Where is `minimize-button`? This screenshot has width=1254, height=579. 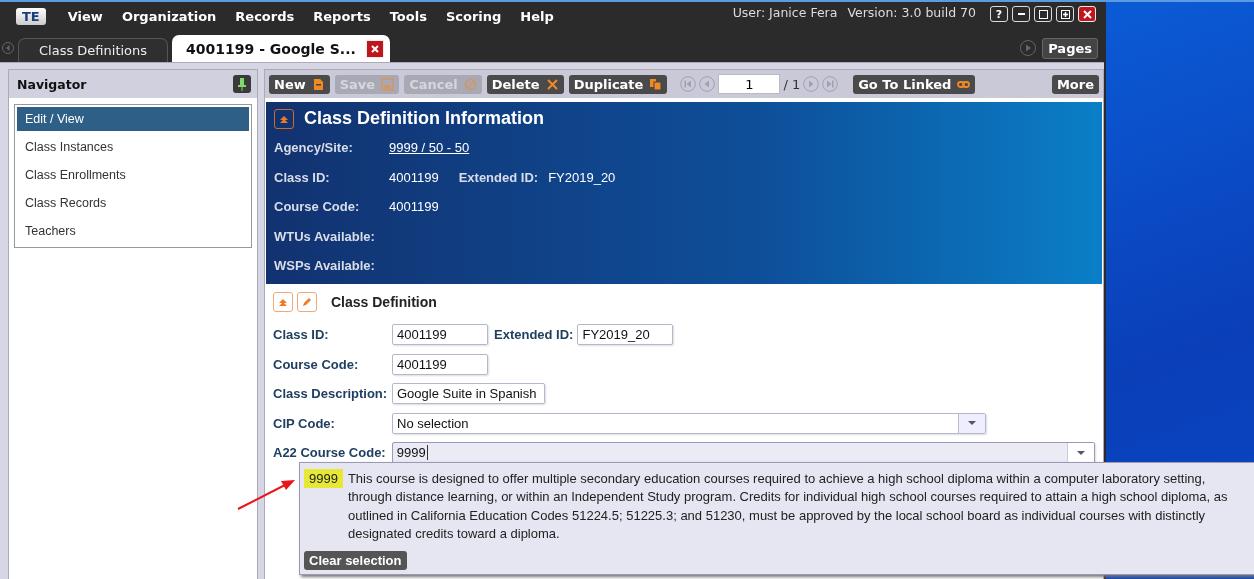 minimize-button is located at coordinates (1021, 14).